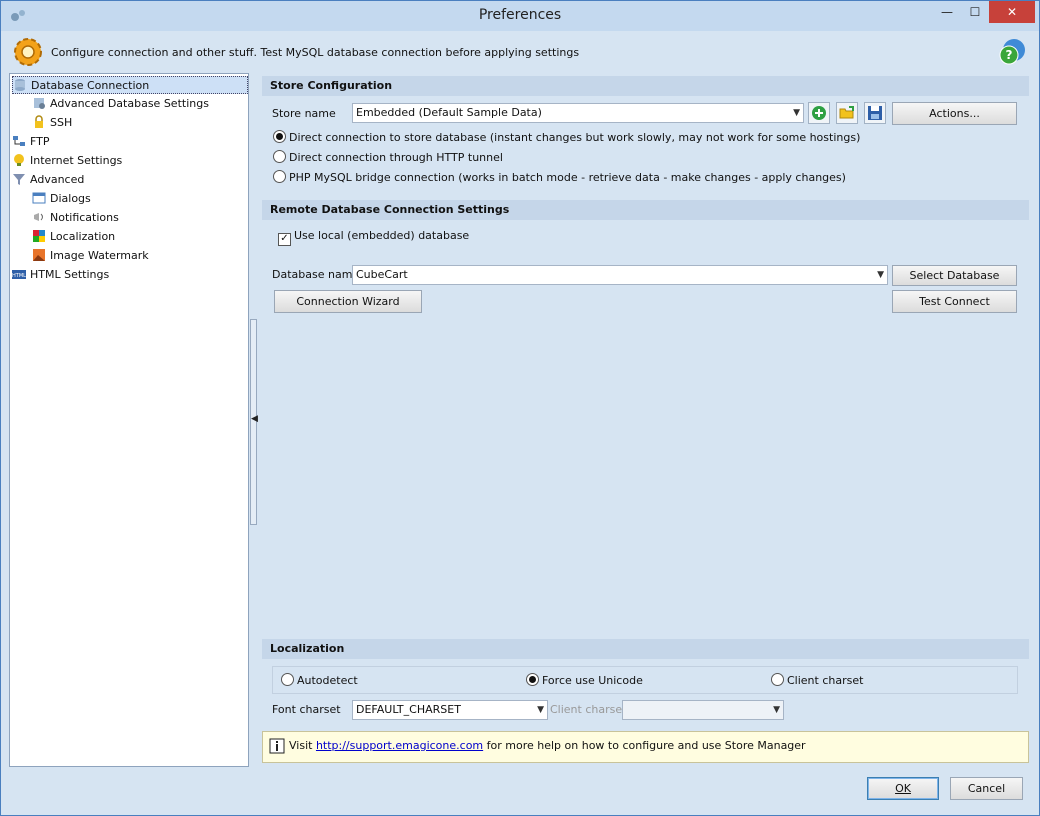 This screenshot has width=1040, height=816. What do you see at coordinates (284, 239) in the screenshot?
I see `check-icon: ✓` at bounding box center [284, 239].